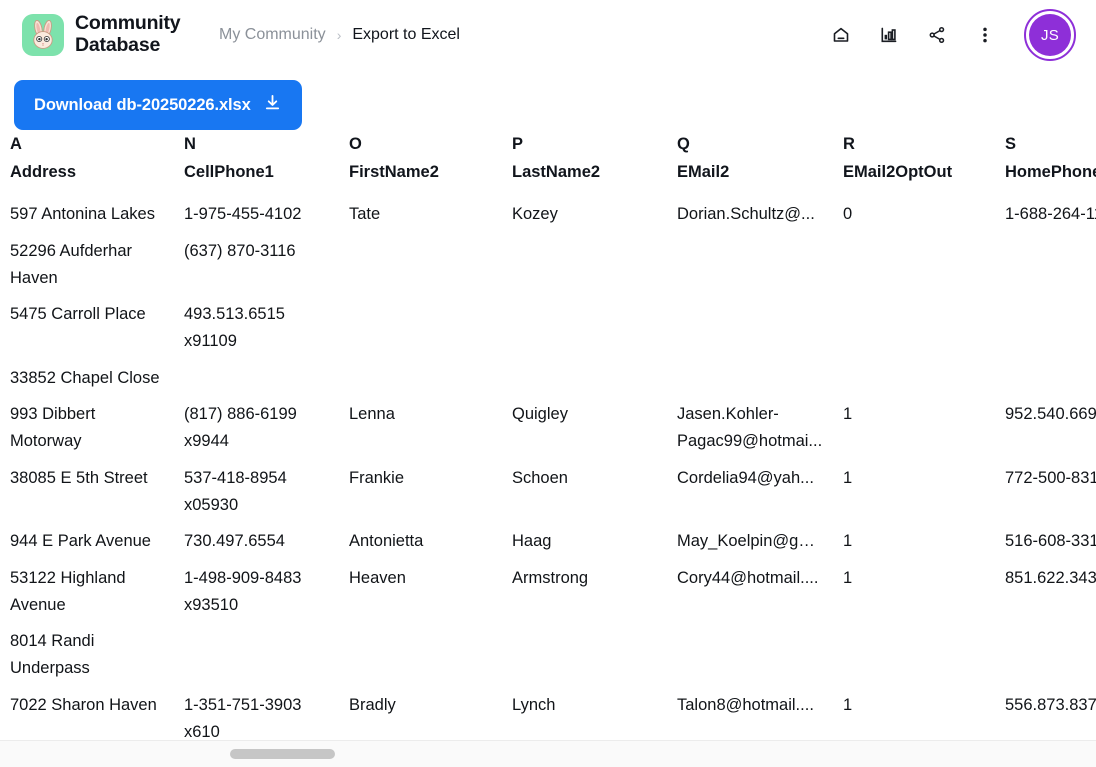 This screenshot has width=1096, height=767. What do you see at coordinates (158, 105) in the screenshot?
I see `download-xlsx-button: Download db-20250226.xlsx` at bounding box center [158, 105].